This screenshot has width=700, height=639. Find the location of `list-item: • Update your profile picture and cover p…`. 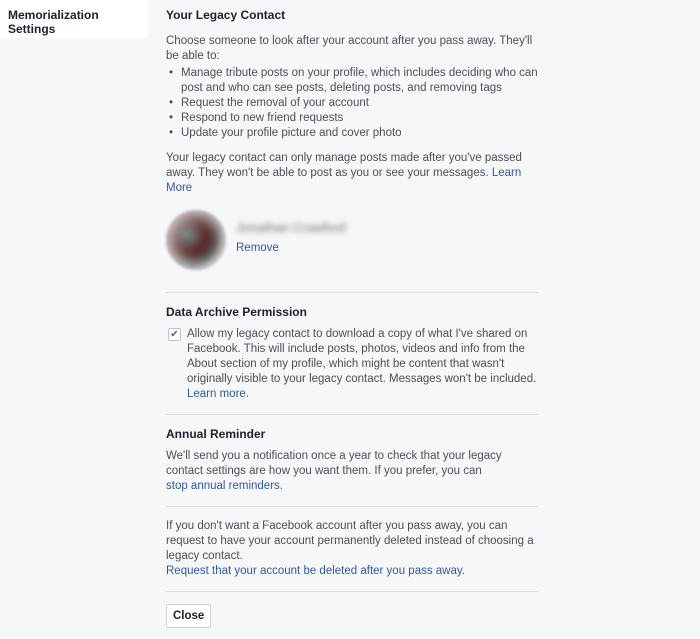

list-item: • Update your profile picture and cover p… is located at coordinates (352, 133).